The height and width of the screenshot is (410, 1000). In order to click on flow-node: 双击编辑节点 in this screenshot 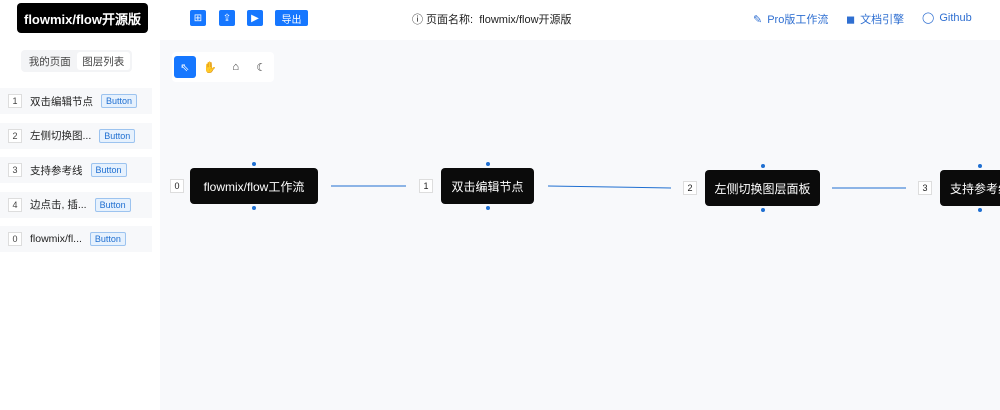, I will do `click(487, 186)`.